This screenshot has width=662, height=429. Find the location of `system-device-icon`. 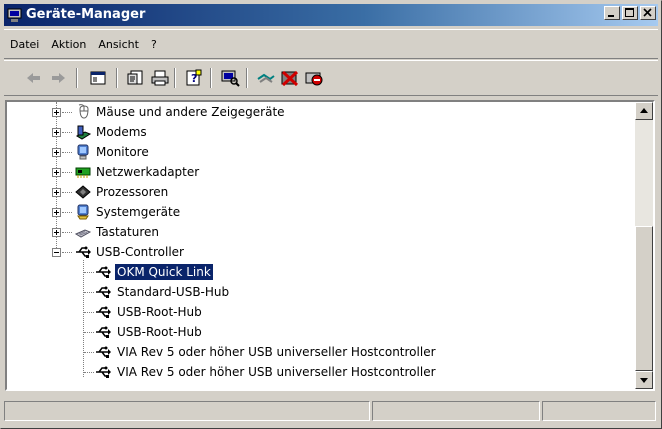

system-device-icon is located at coordinates (83, 212).